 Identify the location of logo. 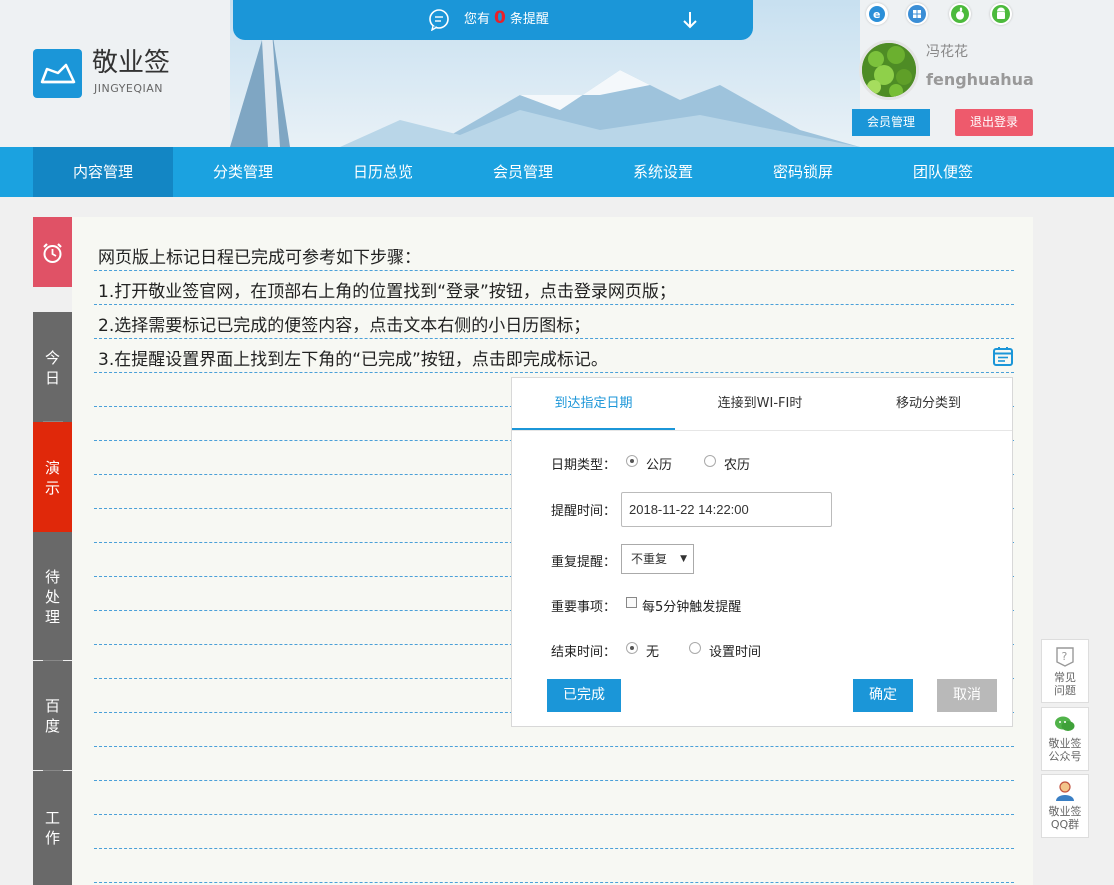
(57, 73).